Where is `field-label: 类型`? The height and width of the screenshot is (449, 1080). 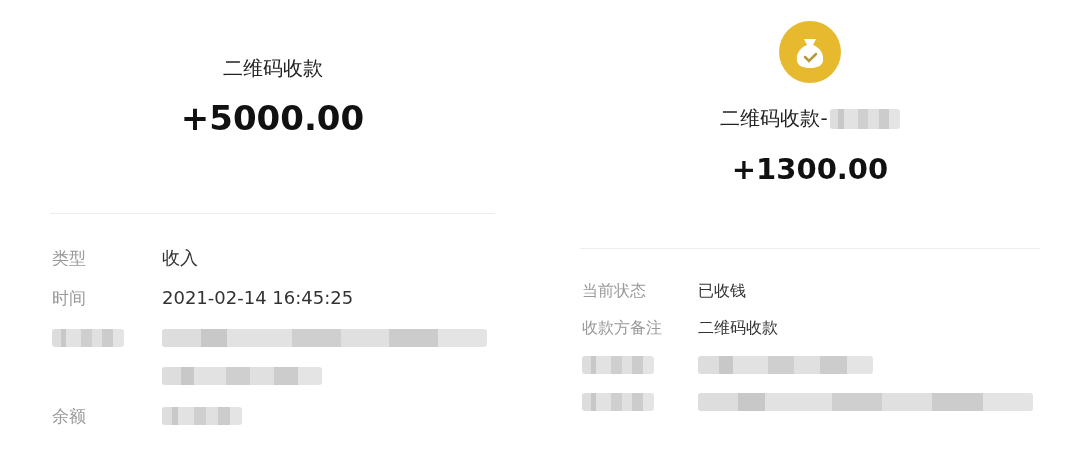
field-label: 类型 is located at coordinates (69, 258).